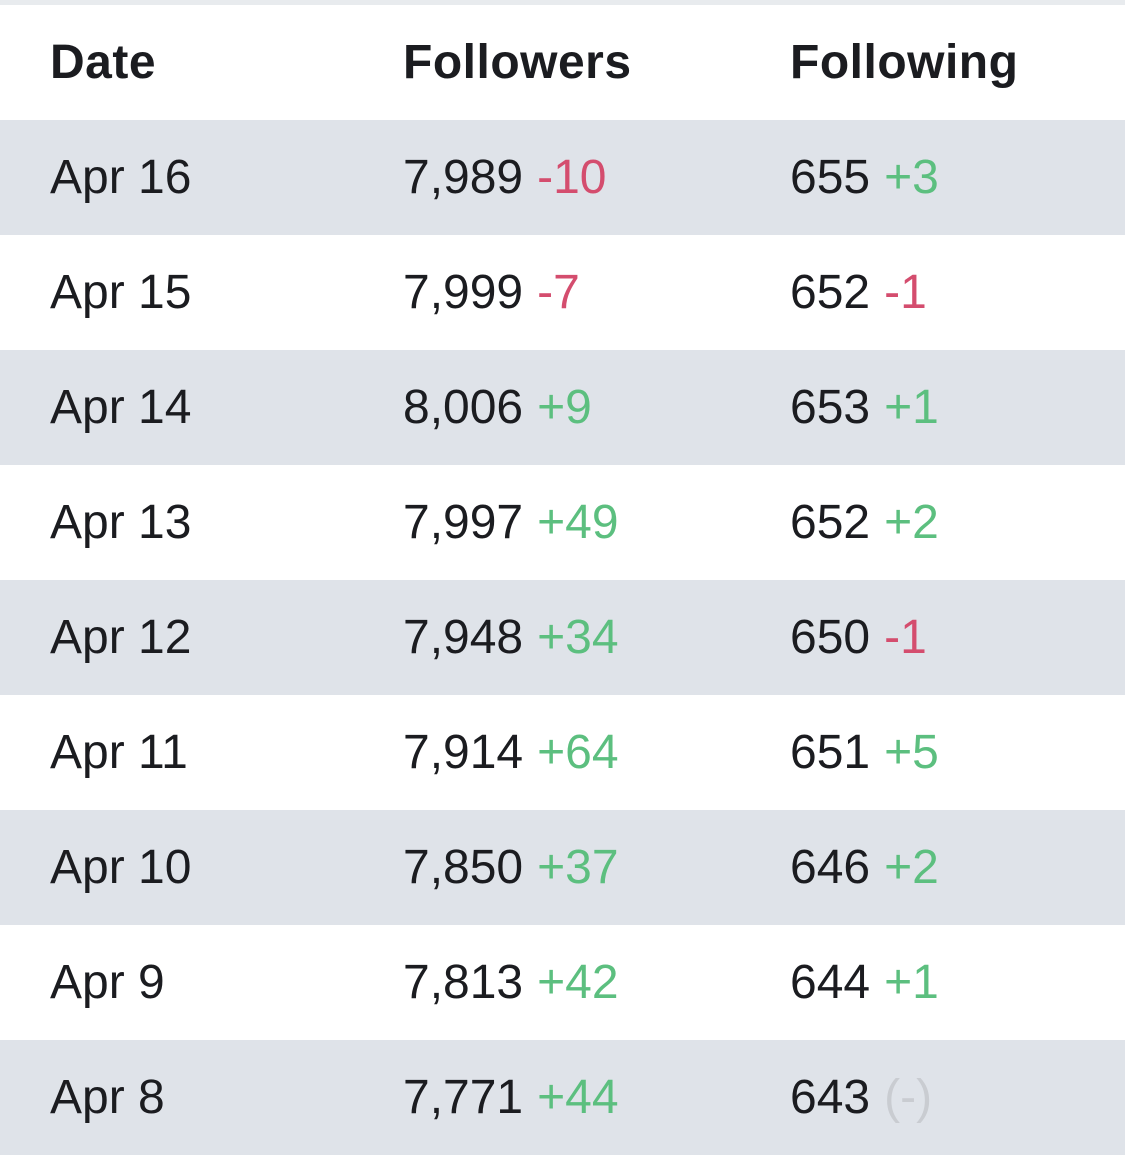 This screenshot has width=1125, height=1155. What do you see at coordinates (107, 982) in the screenshot?
I see `date-cell: Apr 9` at bounding box center [107, 982].